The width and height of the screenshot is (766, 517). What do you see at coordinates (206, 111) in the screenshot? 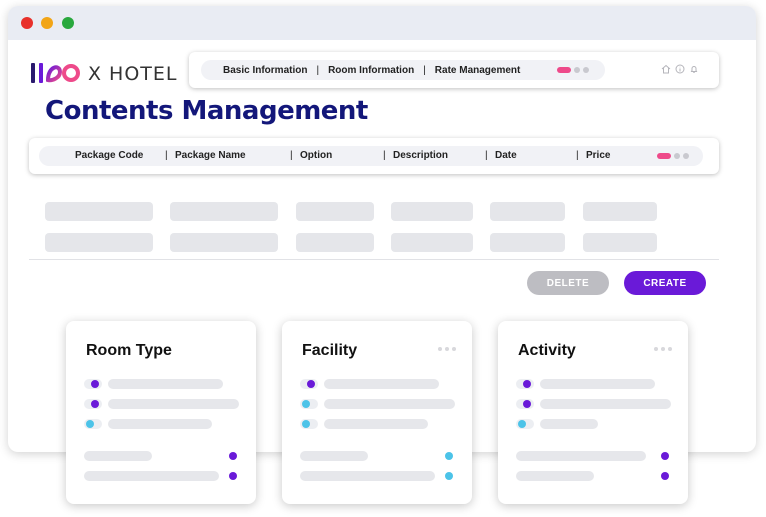
I see `page-title: Contents Management` at bounding box center [206, 111].